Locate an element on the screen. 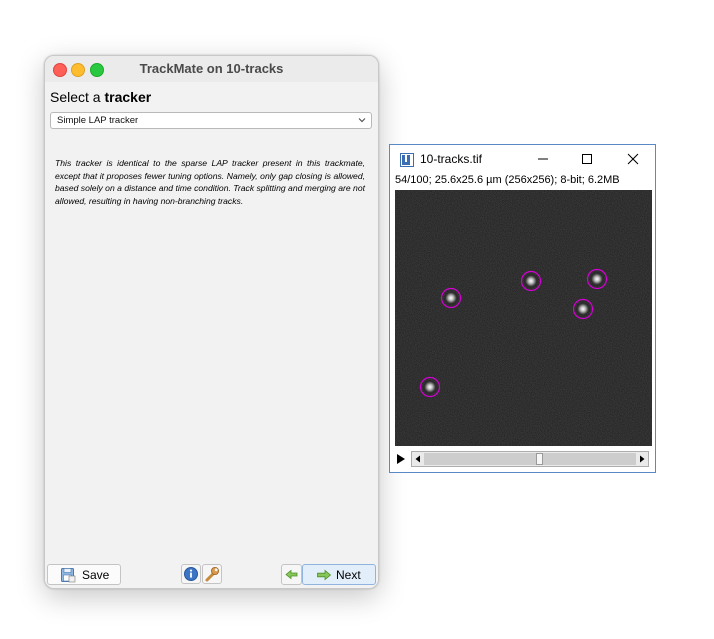 This screenshot has width=714, height=639. frame-slider-track is located at coordinates (530, 459).